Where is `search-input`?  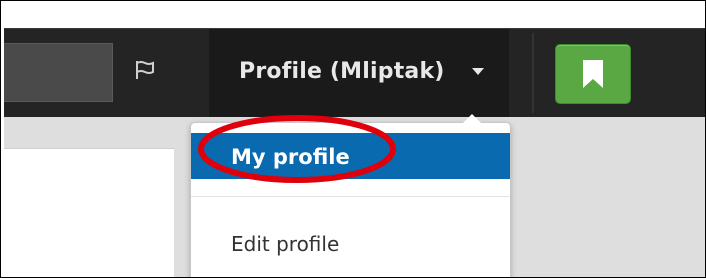 search-input is located at coordinates (58, 72).